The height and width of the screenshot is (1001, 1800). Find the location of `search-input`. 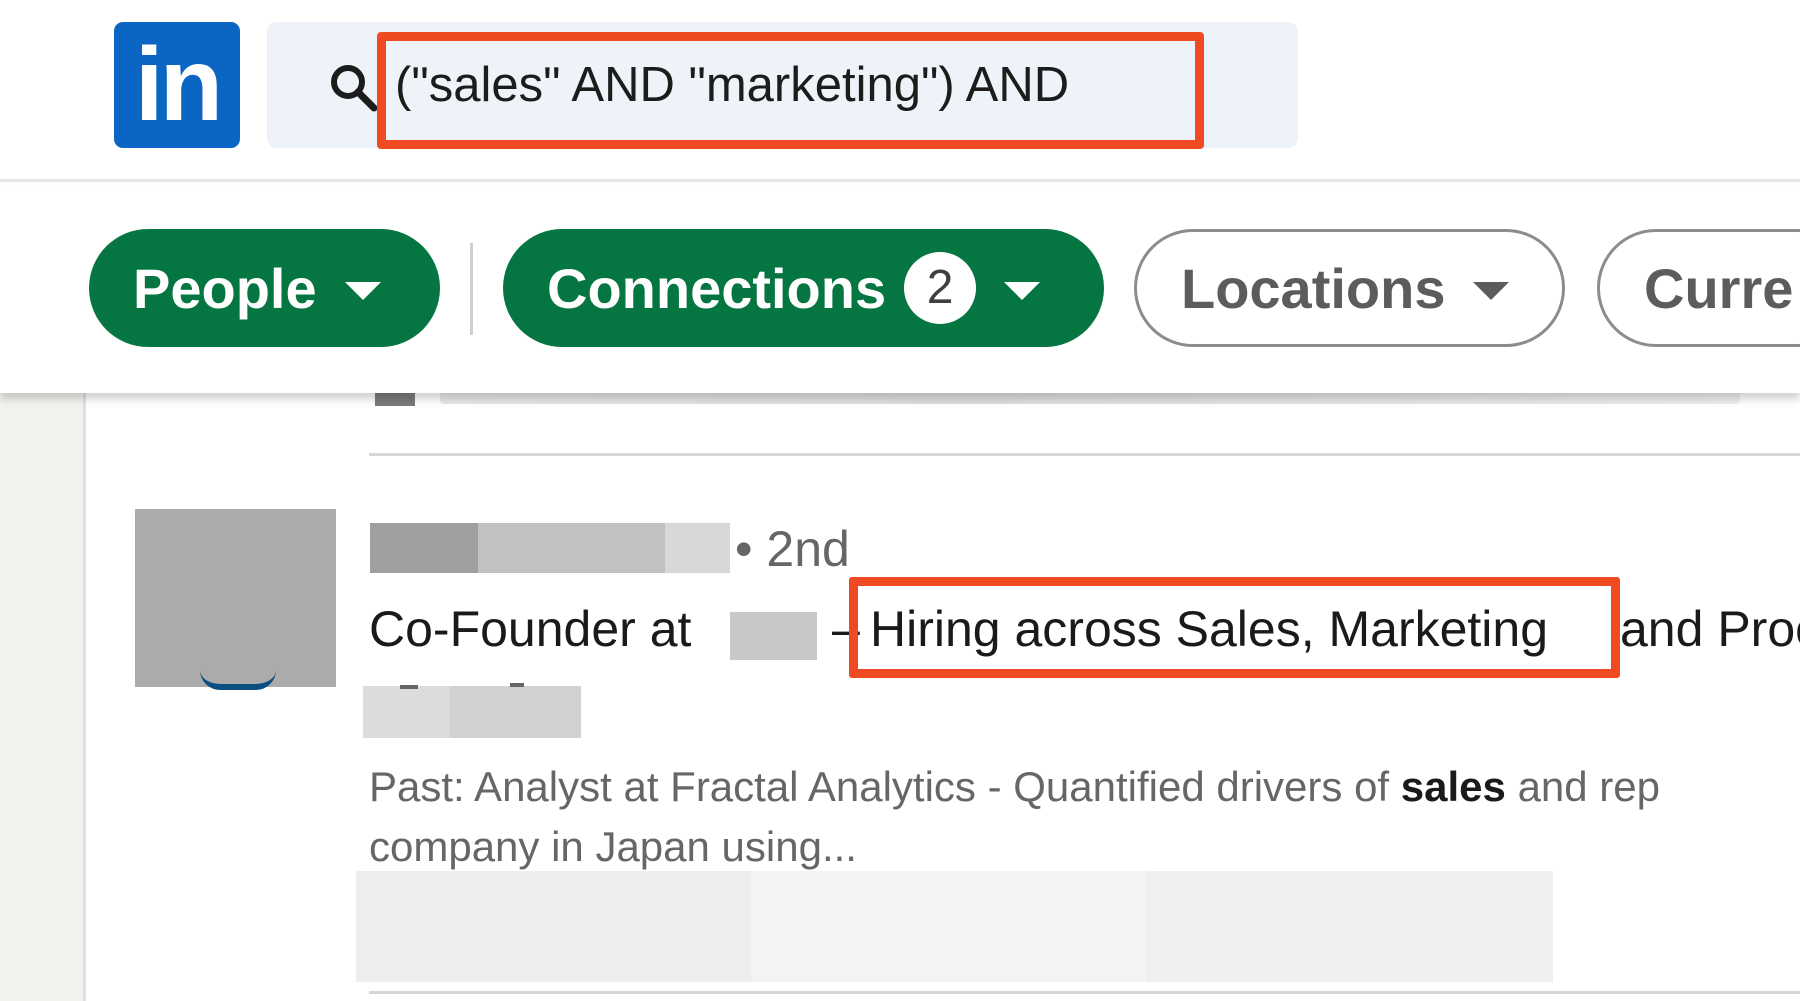

search-input is located at coordinates (775, 85).